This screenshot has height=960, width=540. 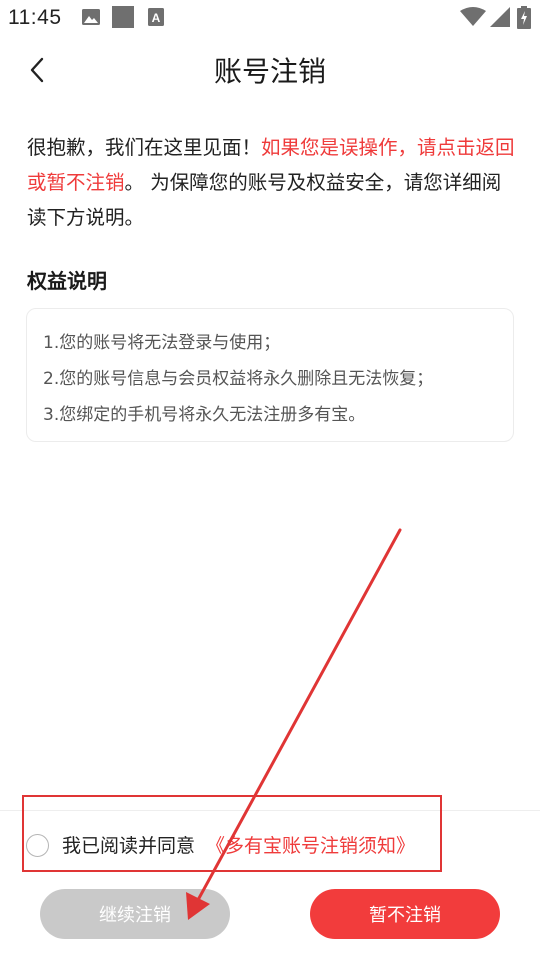 I want to click on continue-cancel-button: 继续注销, so click(x=135, y=914).